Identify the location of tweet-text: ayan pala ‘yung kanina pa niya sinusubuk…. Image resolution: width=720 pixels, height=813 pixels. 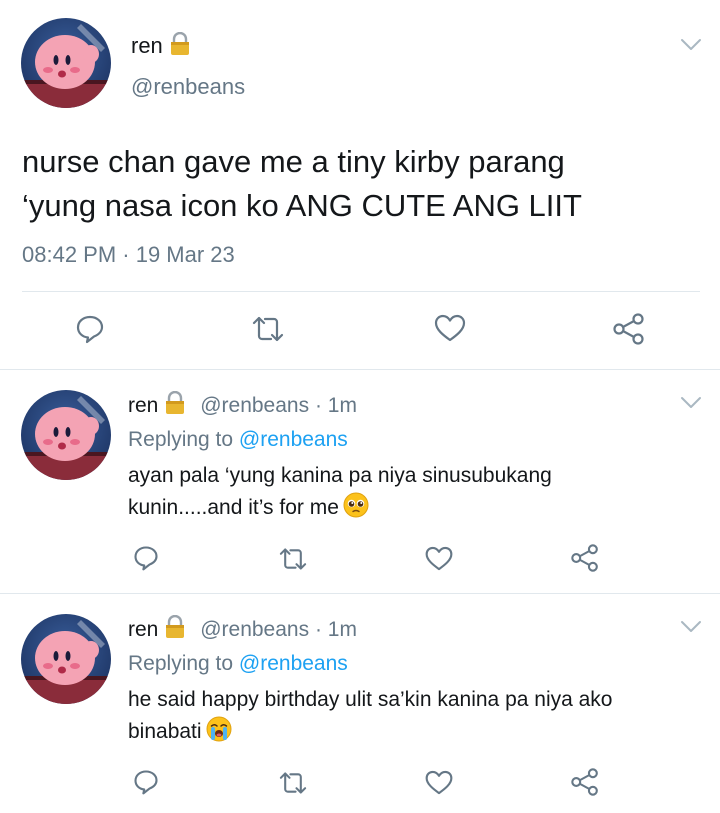
(408, 492).